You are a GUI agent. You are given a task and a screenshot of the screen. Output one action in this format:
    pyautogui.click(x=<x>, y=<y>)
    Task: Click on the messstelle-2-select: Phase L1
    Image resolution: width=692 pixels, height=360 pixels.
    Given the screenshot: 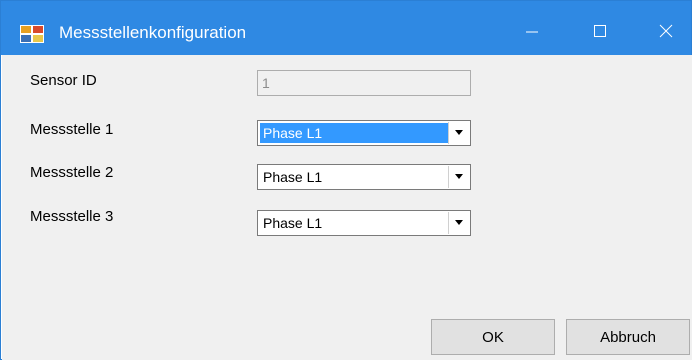 What is the action you would take?
    pyautogui.click(x=364, y=177)
    